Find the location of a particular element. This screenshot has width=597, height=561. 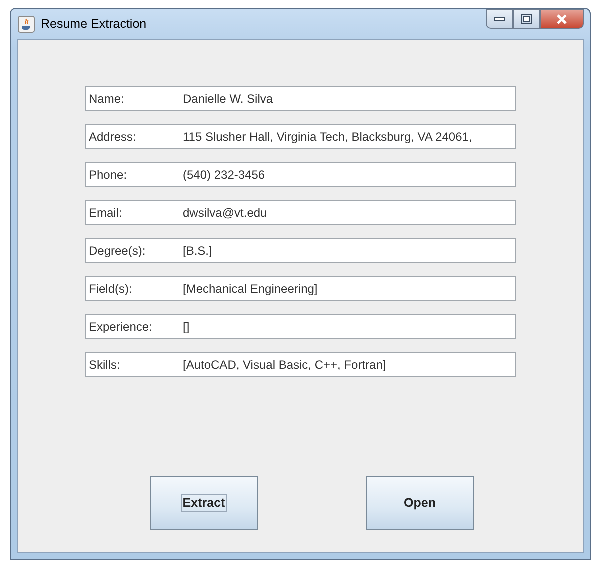

field-label: Skills: is located at coordinates (105, 365).